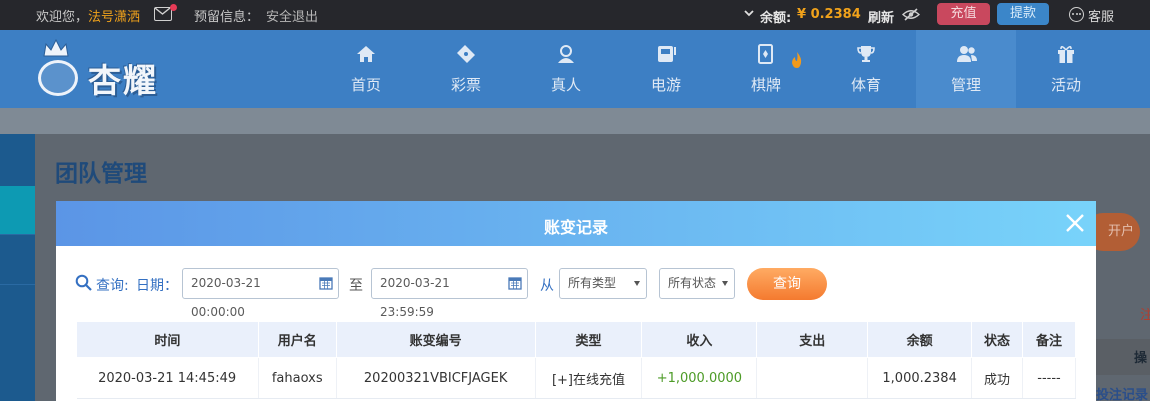 Image resolution: width=1150 pixels, height=401 pixels. I want to click on ticket-icon, so click(466, 54).